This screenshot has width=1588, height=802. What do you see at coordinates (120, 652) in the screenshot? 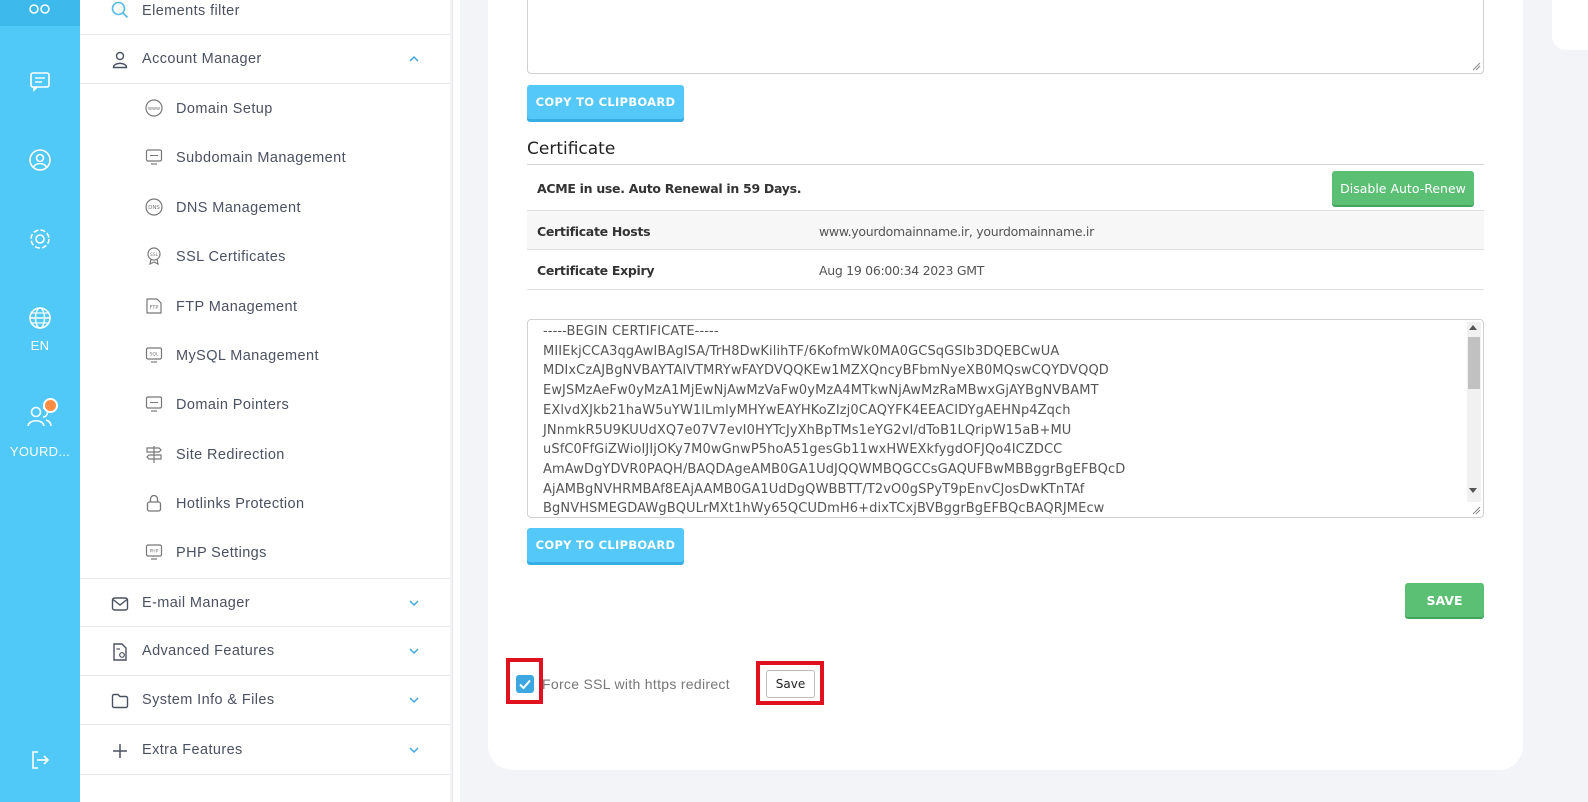
I see `document-gear-icon` at bounding box center [120, 652].